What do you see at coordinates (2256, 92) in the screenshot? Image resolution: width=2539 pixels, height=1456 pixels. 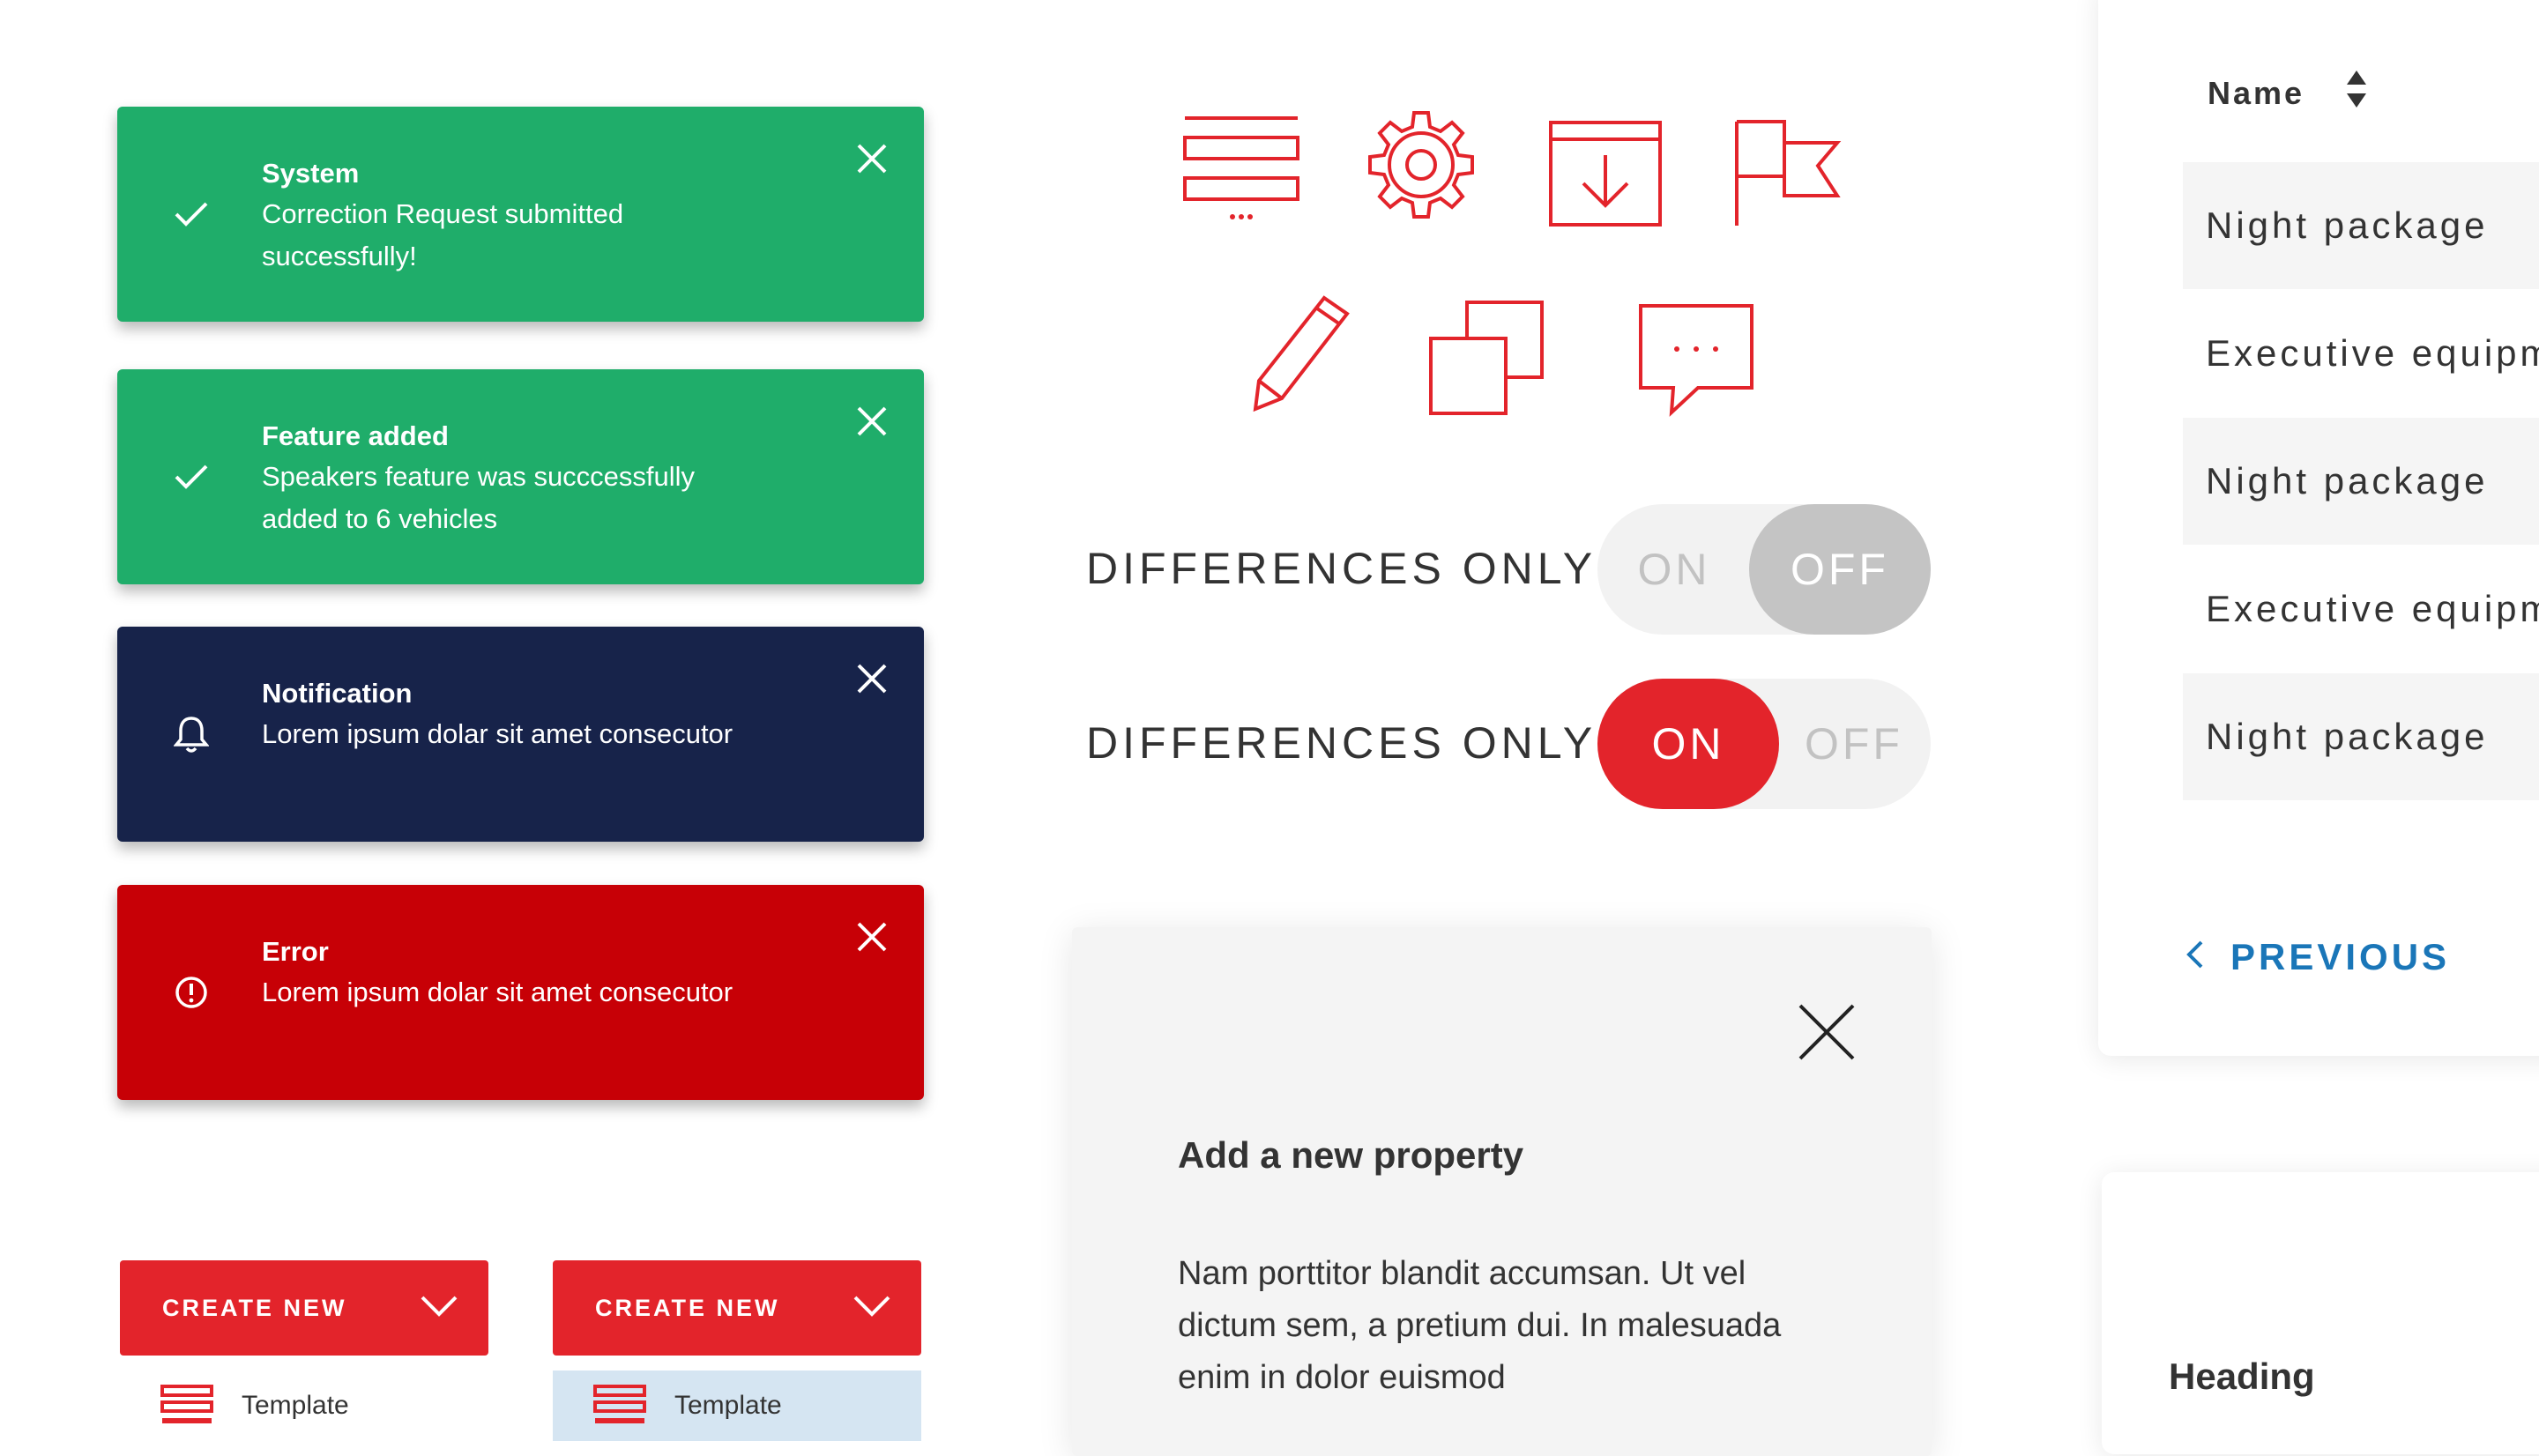 I see `column-header-label: Name` at bounding box center [2256, 92].